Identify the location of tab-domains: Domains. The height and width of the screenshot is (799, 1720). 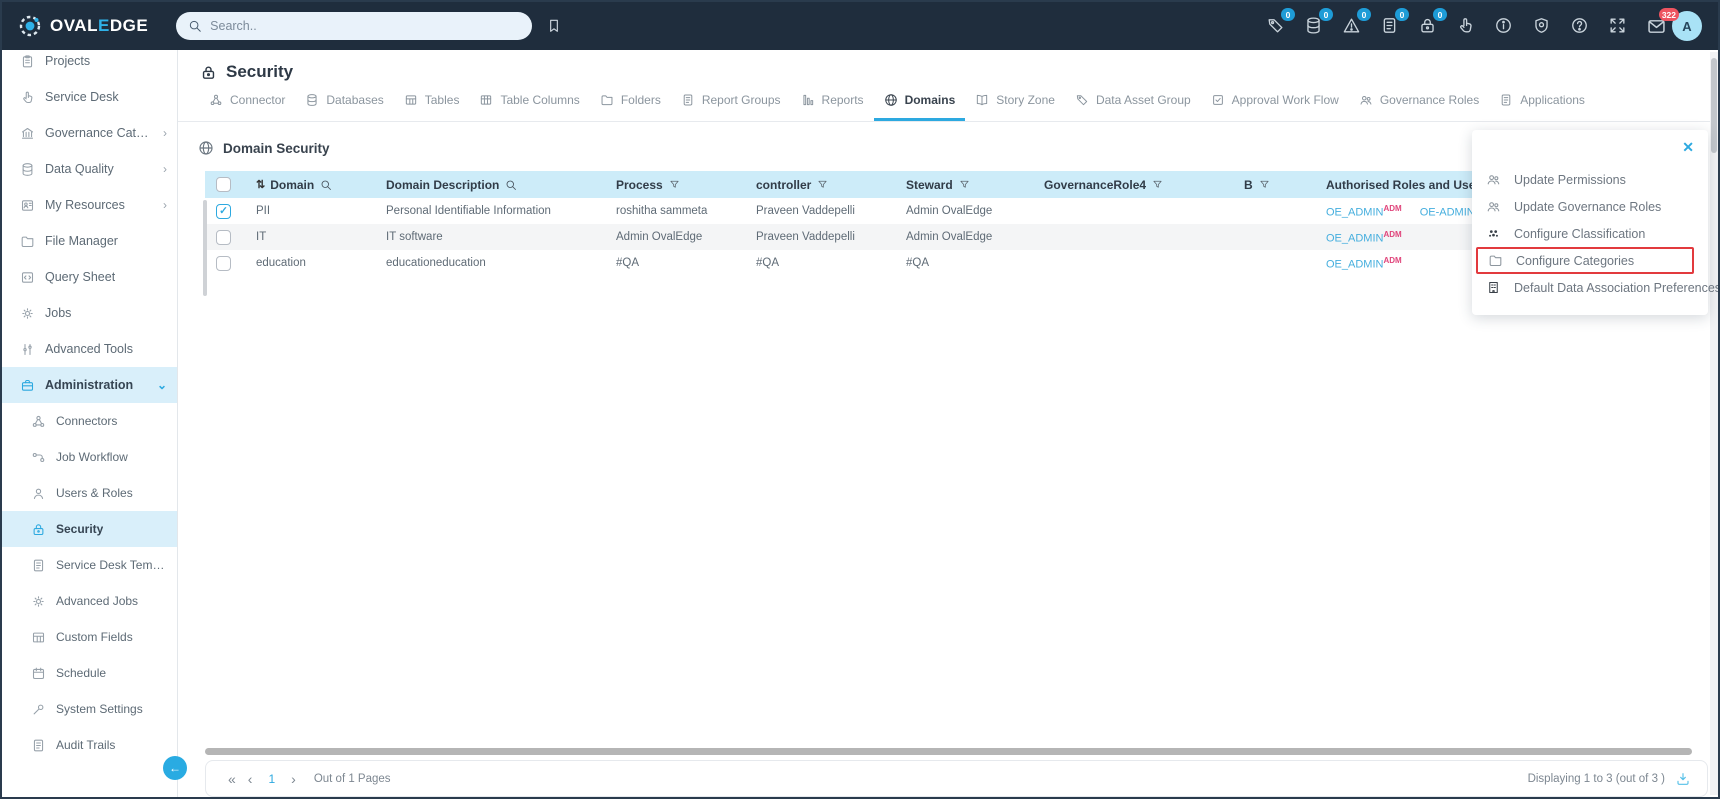
(919, 101).